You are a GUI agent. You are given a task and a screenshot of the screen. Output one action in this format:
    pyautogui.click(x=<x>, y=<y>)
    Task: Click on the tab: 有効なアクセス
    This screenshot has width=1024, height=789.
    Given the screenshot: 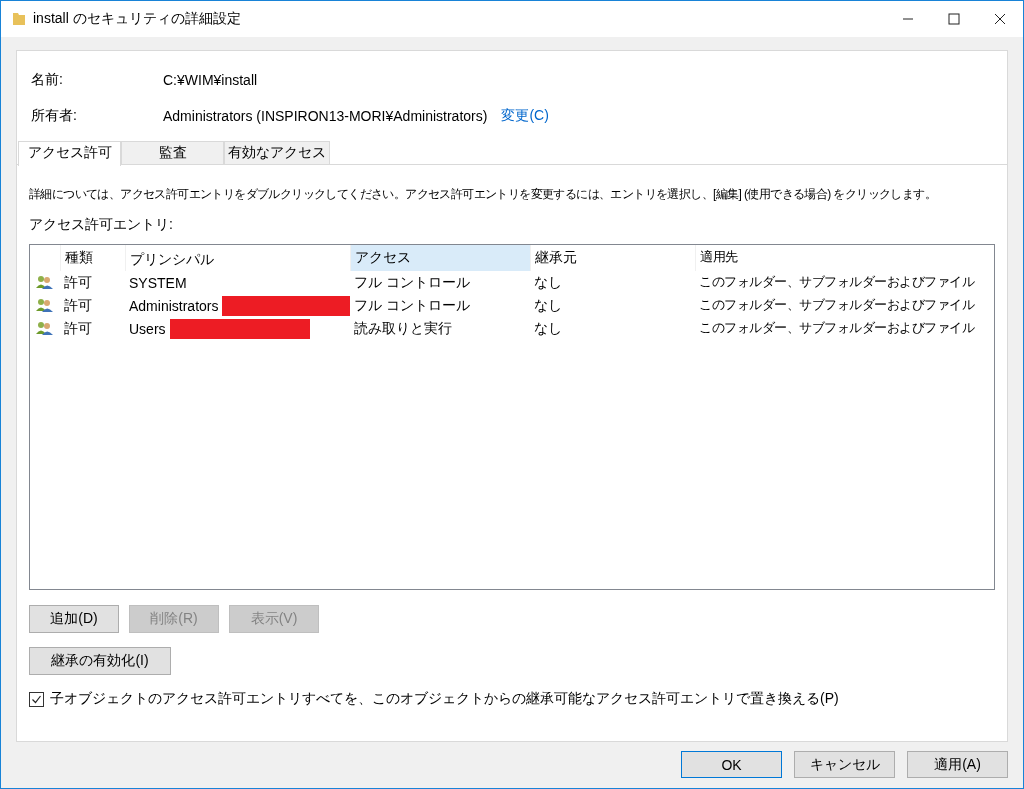 What is the action you would take?
    pyautogui.click(x=277, y=152)
    